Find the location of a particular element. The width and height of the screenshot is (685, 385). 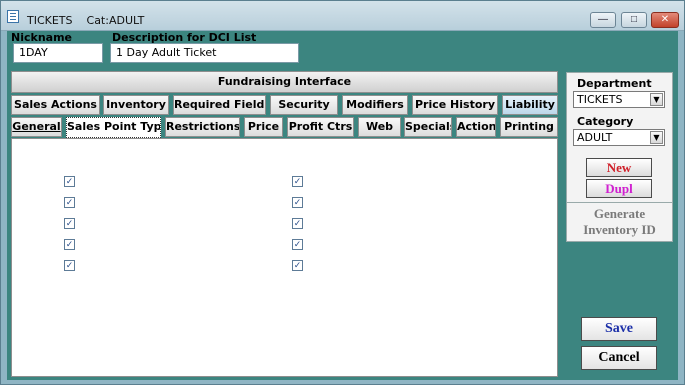

tab-printing: Printing is located at coordinates (529, 127).